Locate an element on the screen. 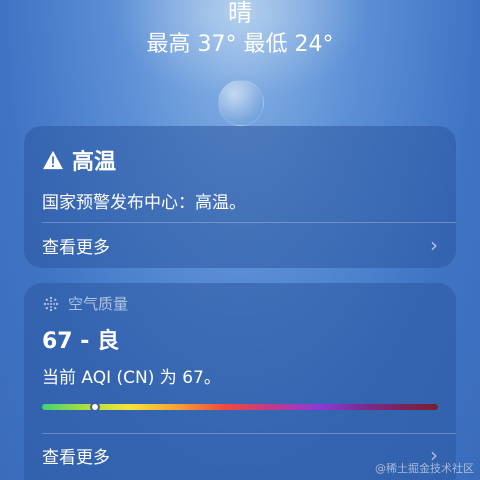  chevron-right-icon: › is located at coordinates (434, 245).